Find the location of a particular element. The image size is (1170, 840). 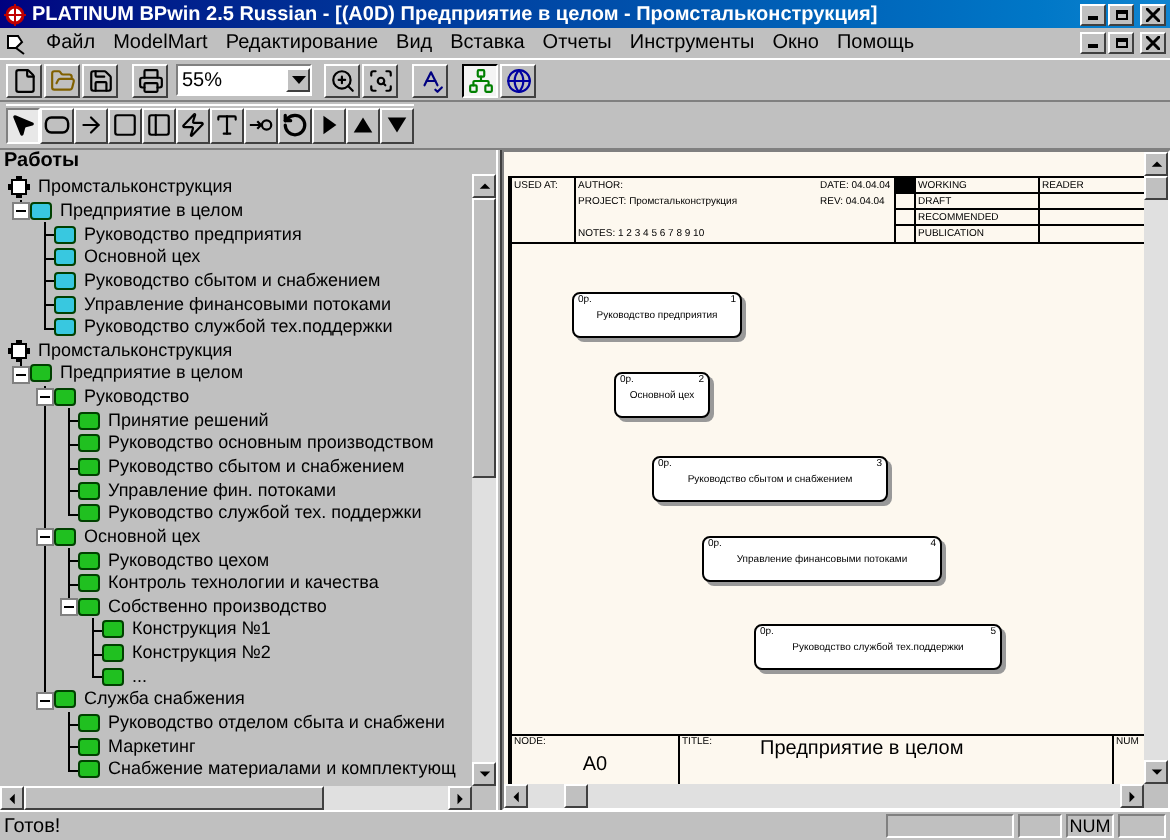

zoom-combo: 55% is located at coordinates (244, 80).